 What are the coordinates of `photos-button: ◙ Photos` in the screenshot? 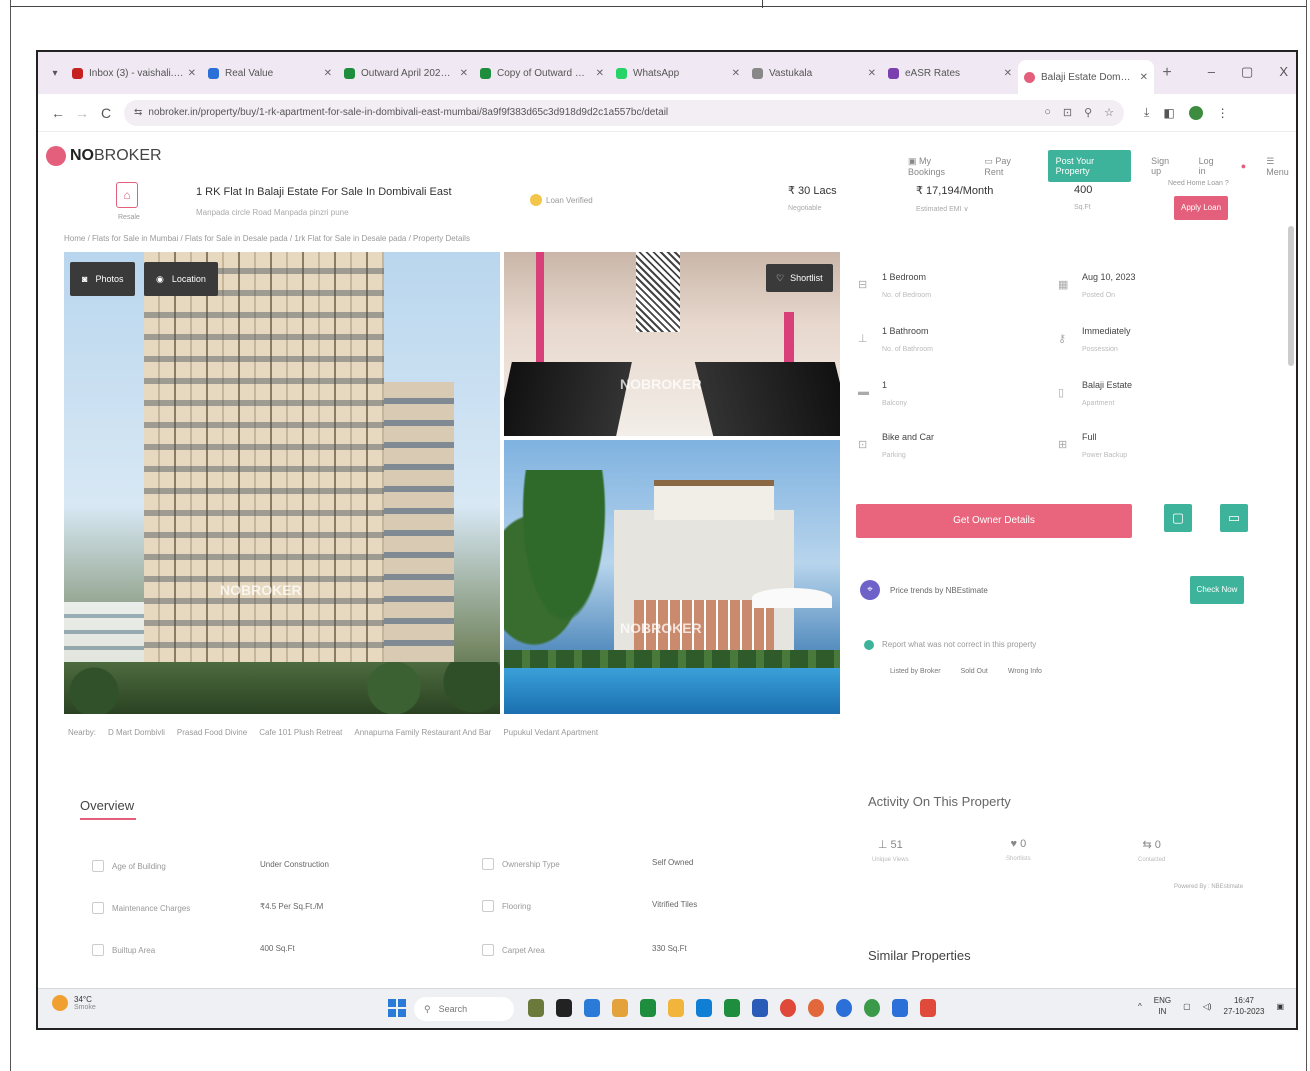 It's located at (103, 279).